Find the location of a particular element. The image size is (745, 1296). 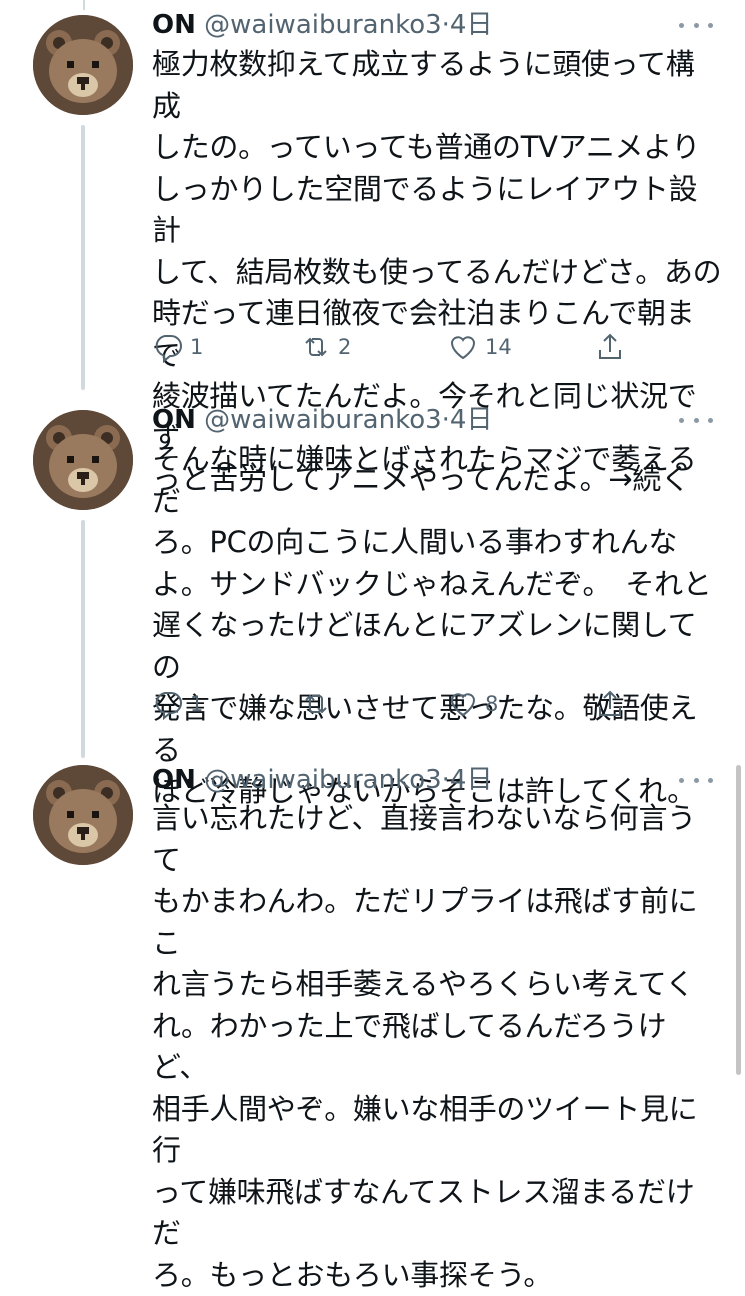

like-button: 8 is located at coordinates (472, 704).